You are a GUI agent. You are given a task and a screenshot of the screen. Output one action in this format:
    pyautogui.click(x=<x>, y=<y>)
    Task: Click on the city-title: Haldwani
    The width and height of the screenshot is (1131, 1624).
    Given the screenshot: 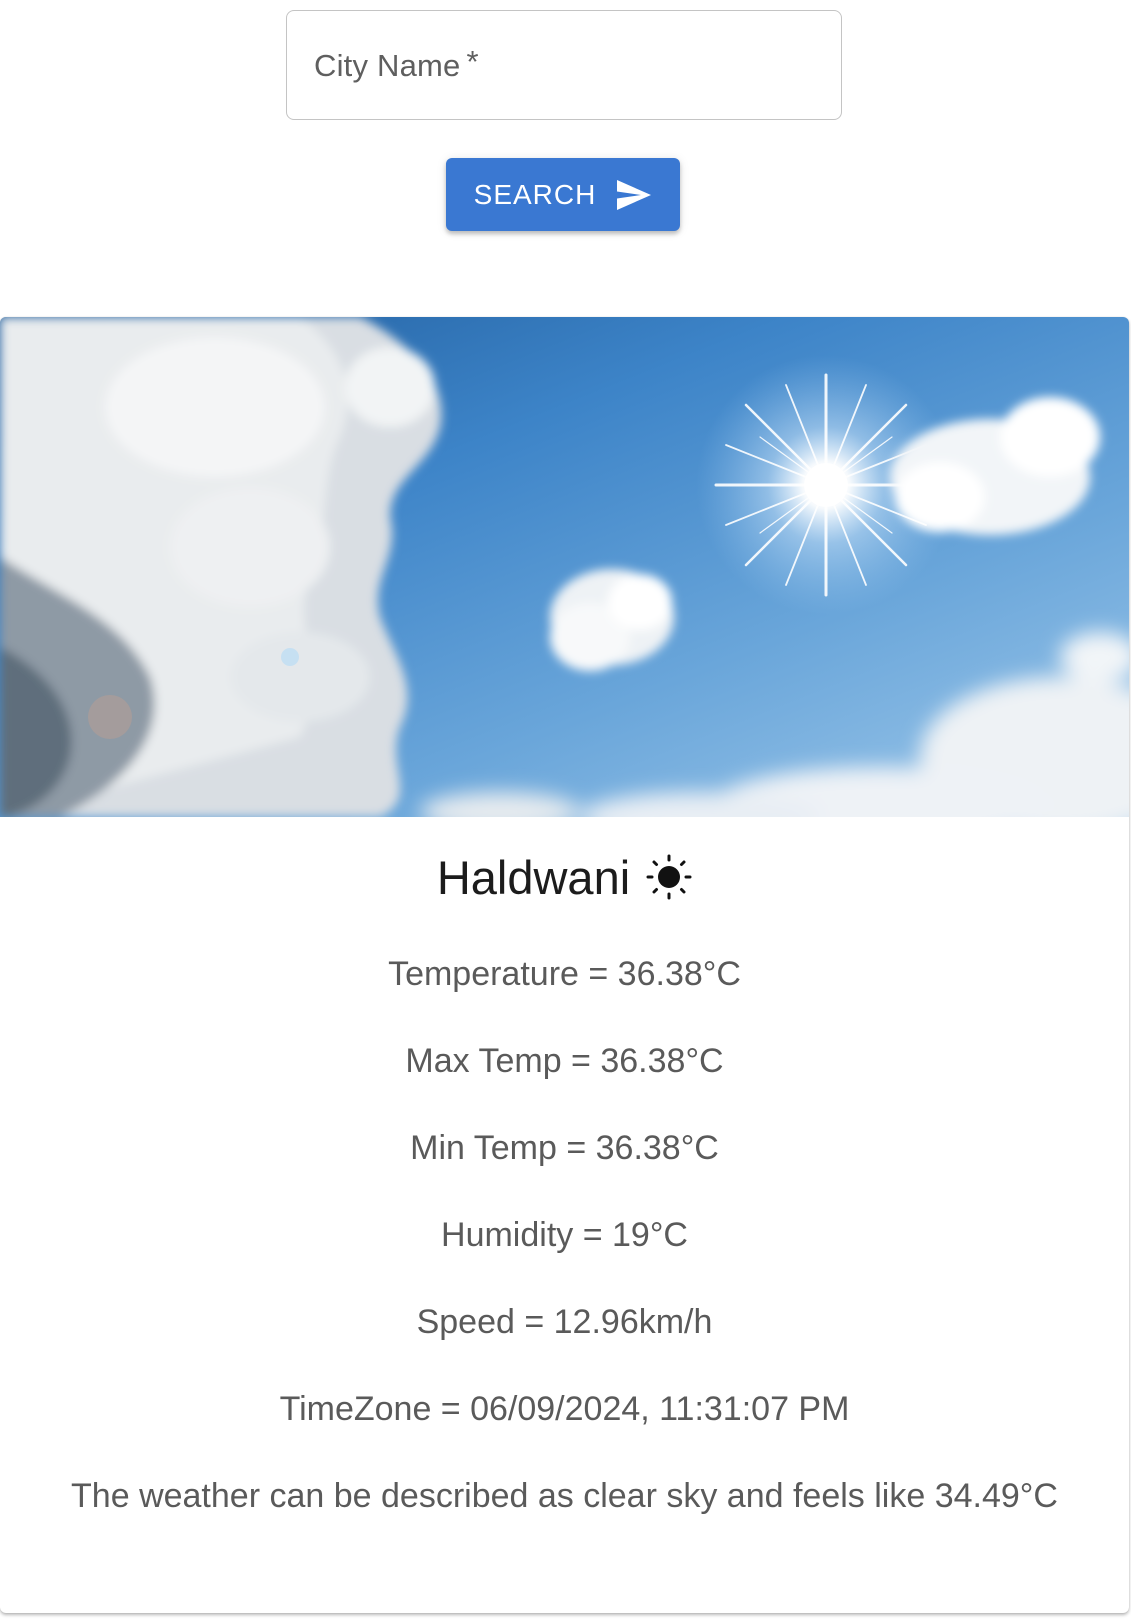 What is the action you would take?
    pyautogui.click(x=564, y=877)
    